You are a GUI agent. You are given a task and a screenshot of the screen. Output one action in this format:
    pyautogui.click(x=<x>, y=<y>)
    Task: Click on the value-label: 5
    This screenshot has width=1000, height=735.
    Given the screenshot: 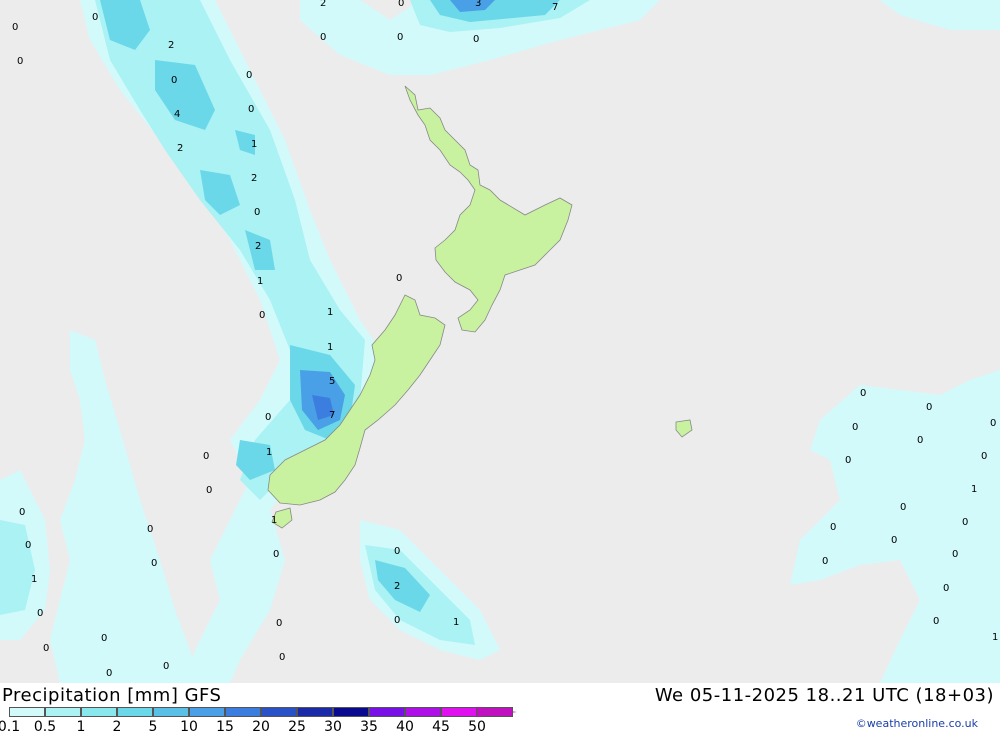 What is the action you would take?
    pyautogui.click(x=332, y=381)
    